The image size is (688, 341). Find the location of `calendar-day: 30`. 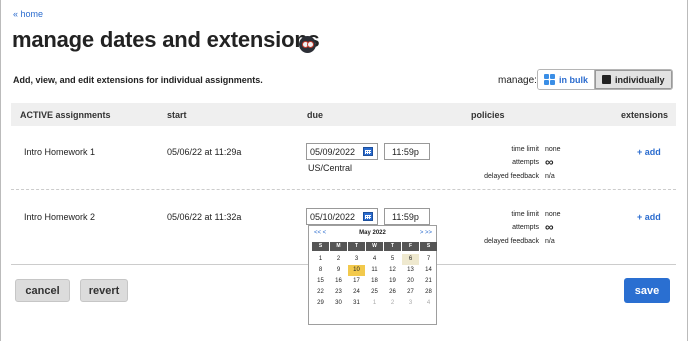

calendar-day: 30 is located at coordinates (338, 303).